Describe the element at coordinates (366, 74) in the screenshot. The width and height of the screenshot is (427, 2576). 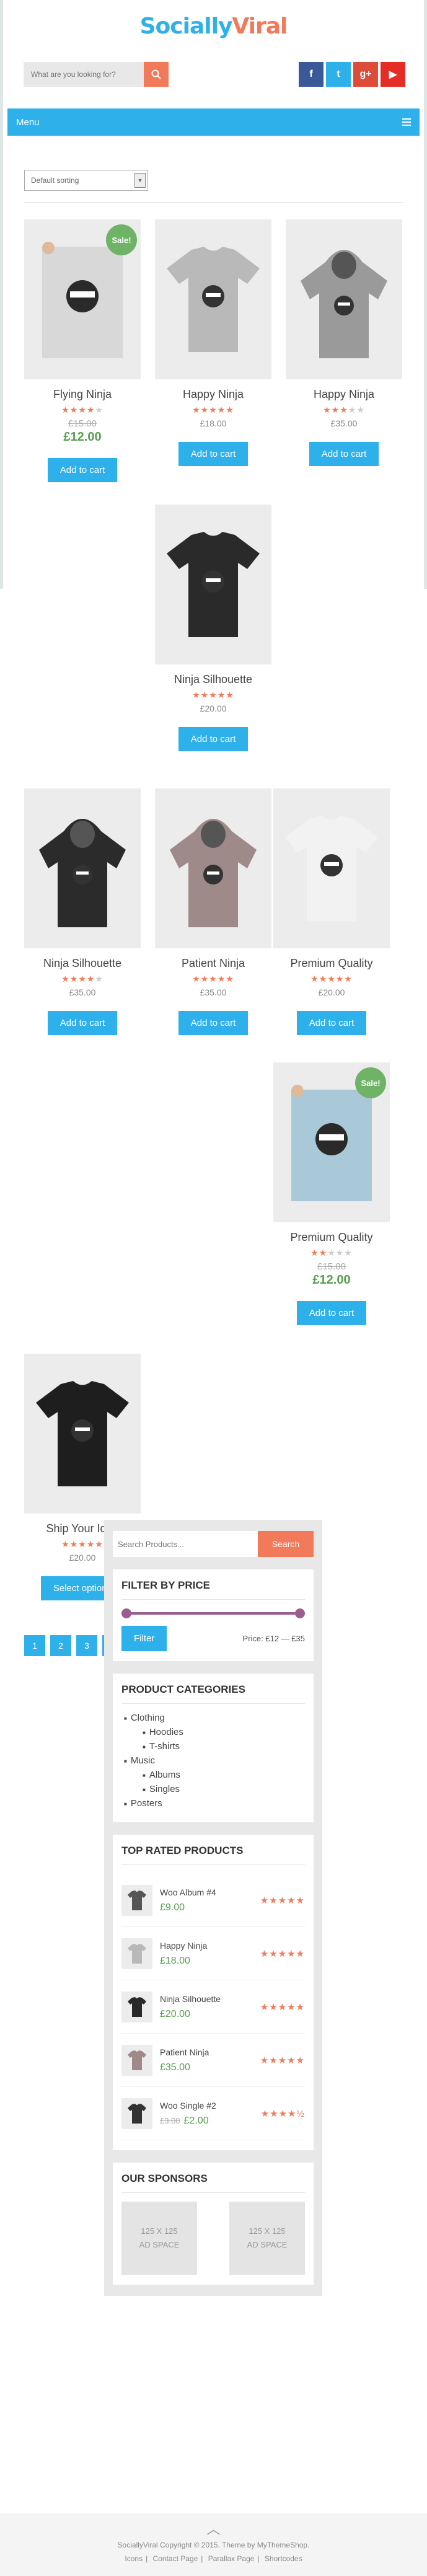
I see `google-plus-icon: g+` at that location.